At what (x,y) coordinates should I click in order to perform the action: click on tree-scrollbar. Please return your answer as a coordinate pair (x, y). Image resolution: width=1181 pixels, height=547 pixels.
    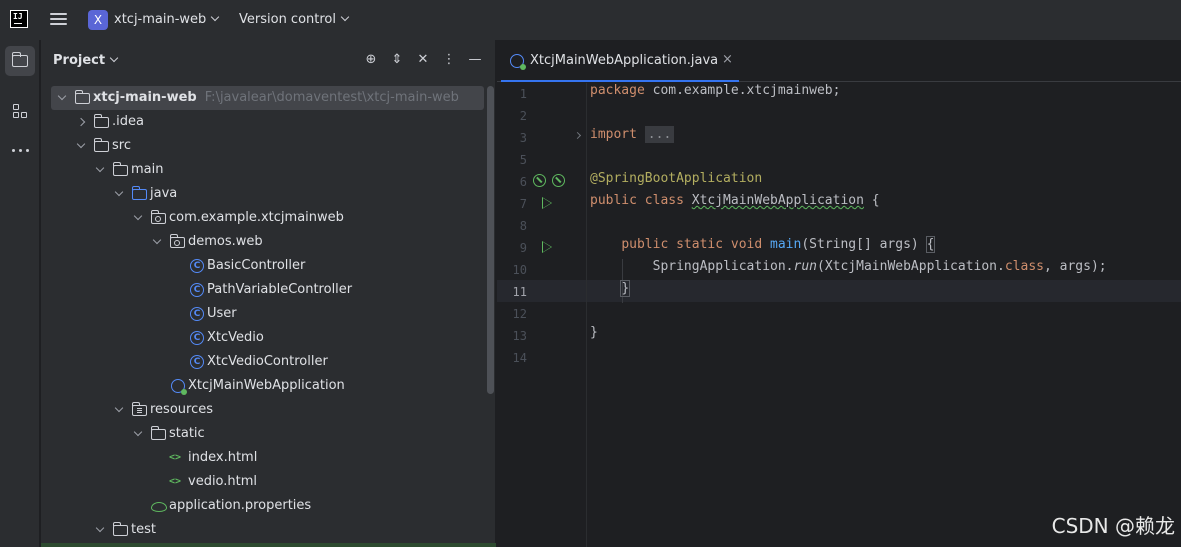
    Looking at the image, I should click on (490, 240).